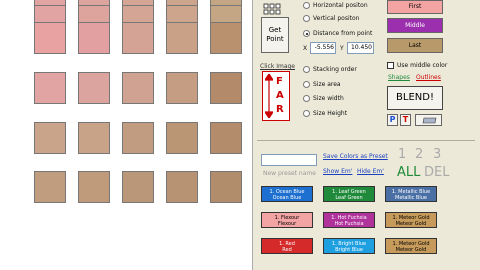  Describe the element at coordinates (349, 250) in the screenshot. I see `preset-subname: Bright Blue` at that location.